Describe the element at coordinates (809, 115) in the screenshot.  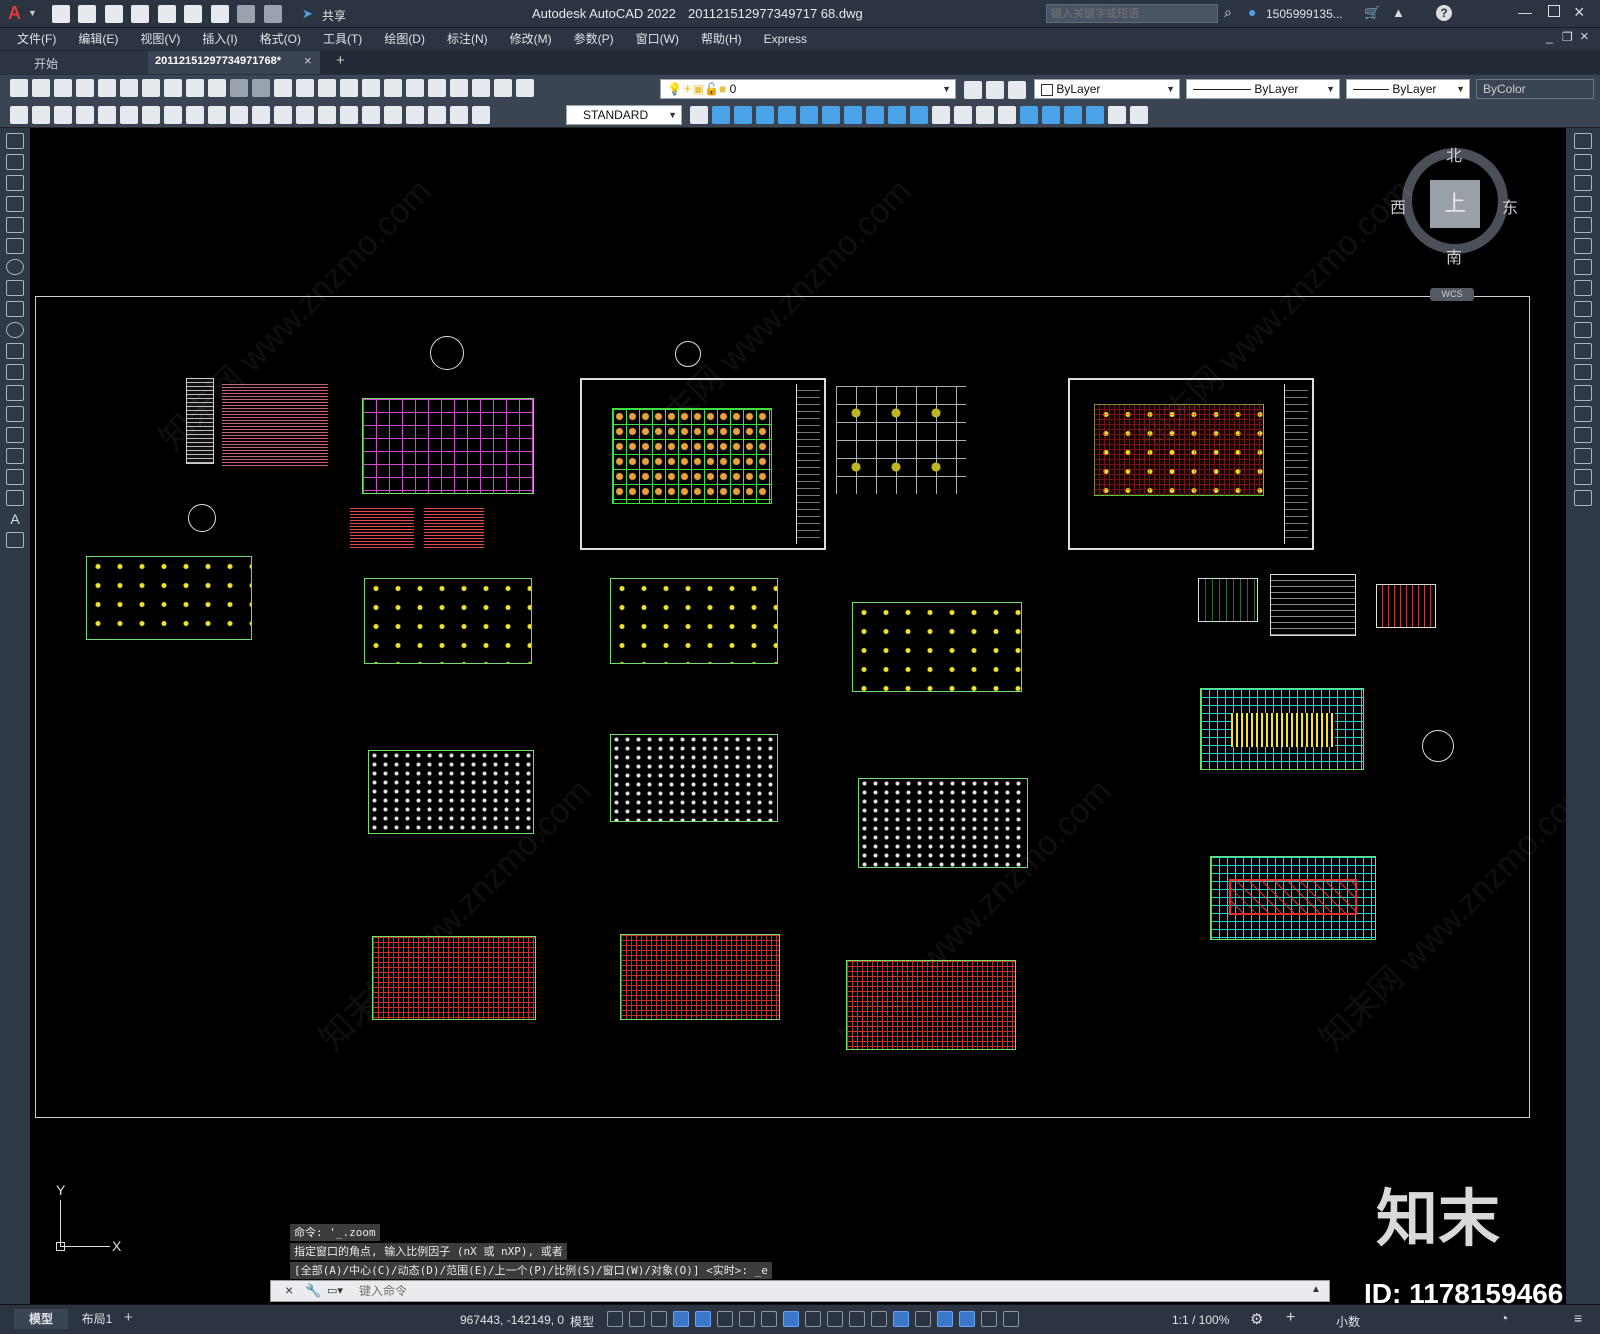
I see `view-front-icon` at that location.